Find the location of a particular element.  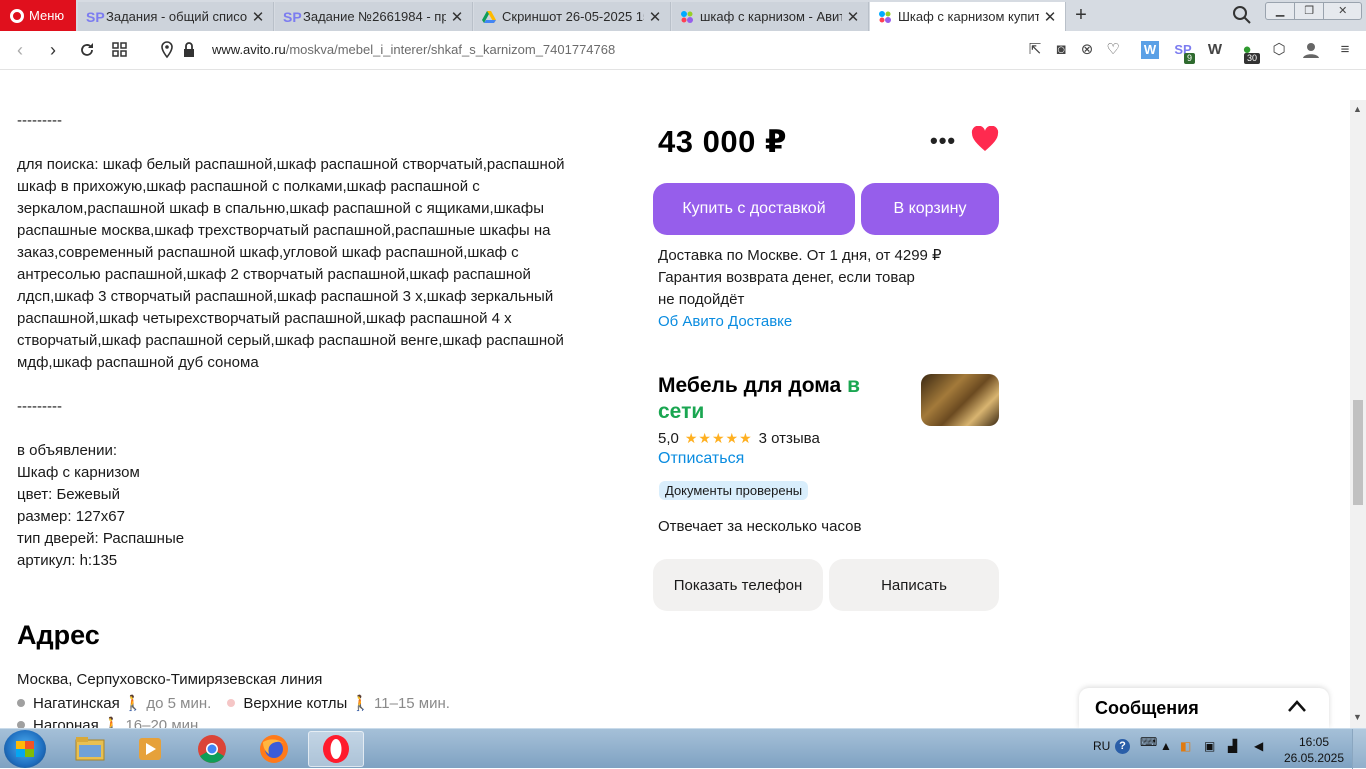

opera-taskbar-button is located at coordinates (336, 749).